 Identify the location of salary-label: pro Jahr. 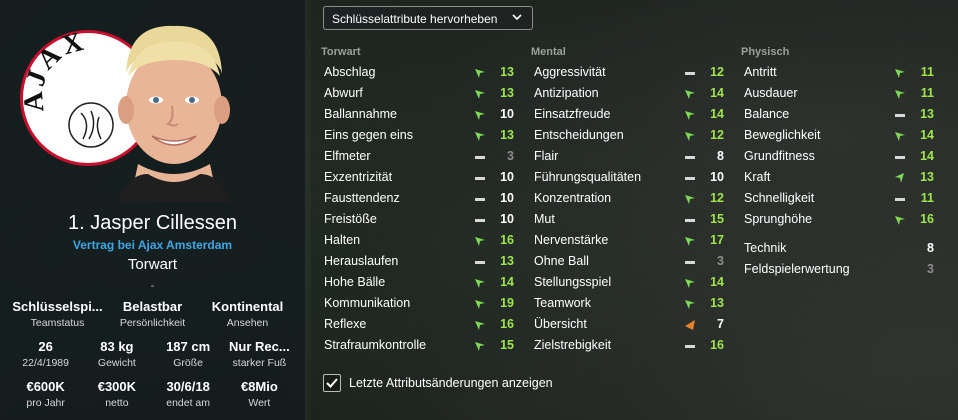
(45, 403).